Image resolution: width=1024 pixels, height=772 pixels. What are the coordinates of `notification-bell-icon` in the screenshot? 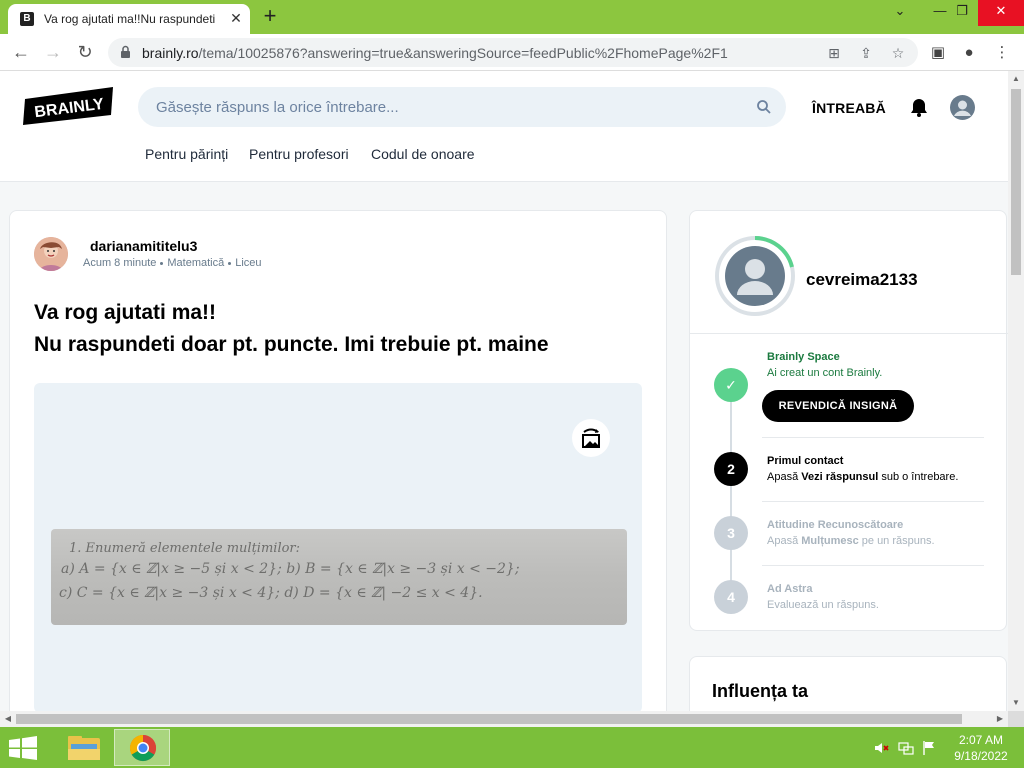 It's located at (919, 107).